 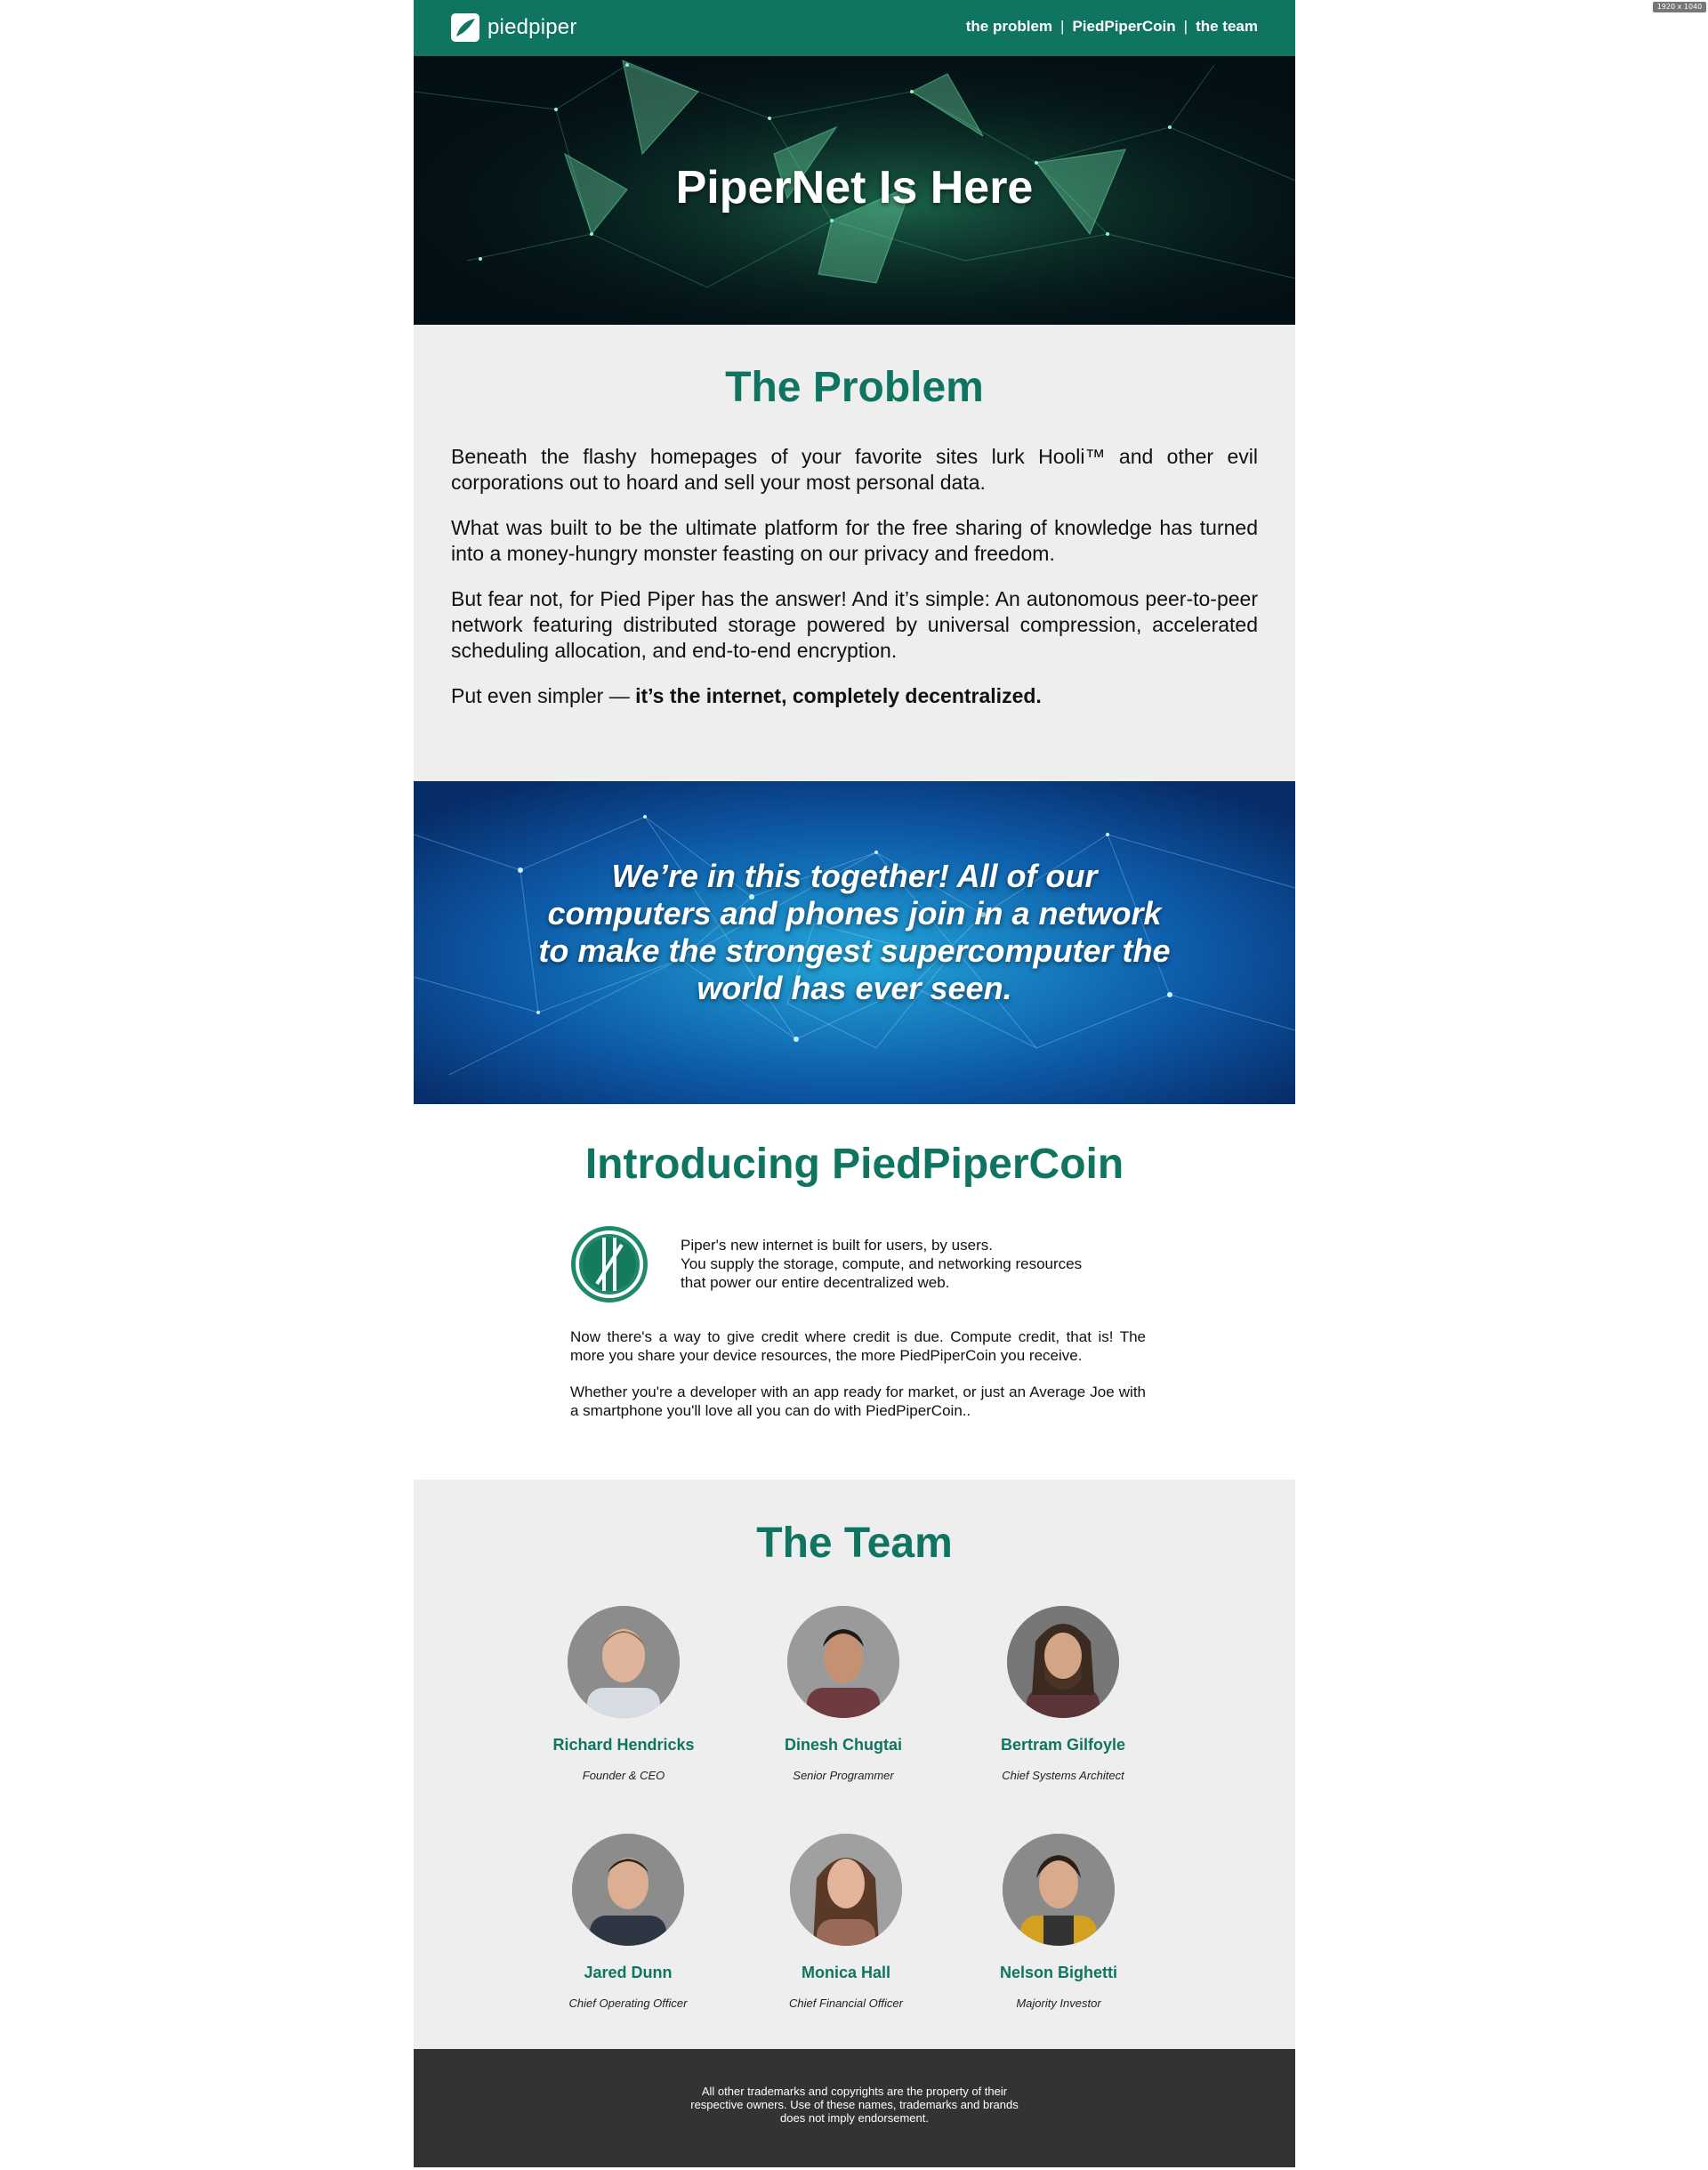 I want to click on member-role: Chief Financial Officer, so click(x=846, y=2003).